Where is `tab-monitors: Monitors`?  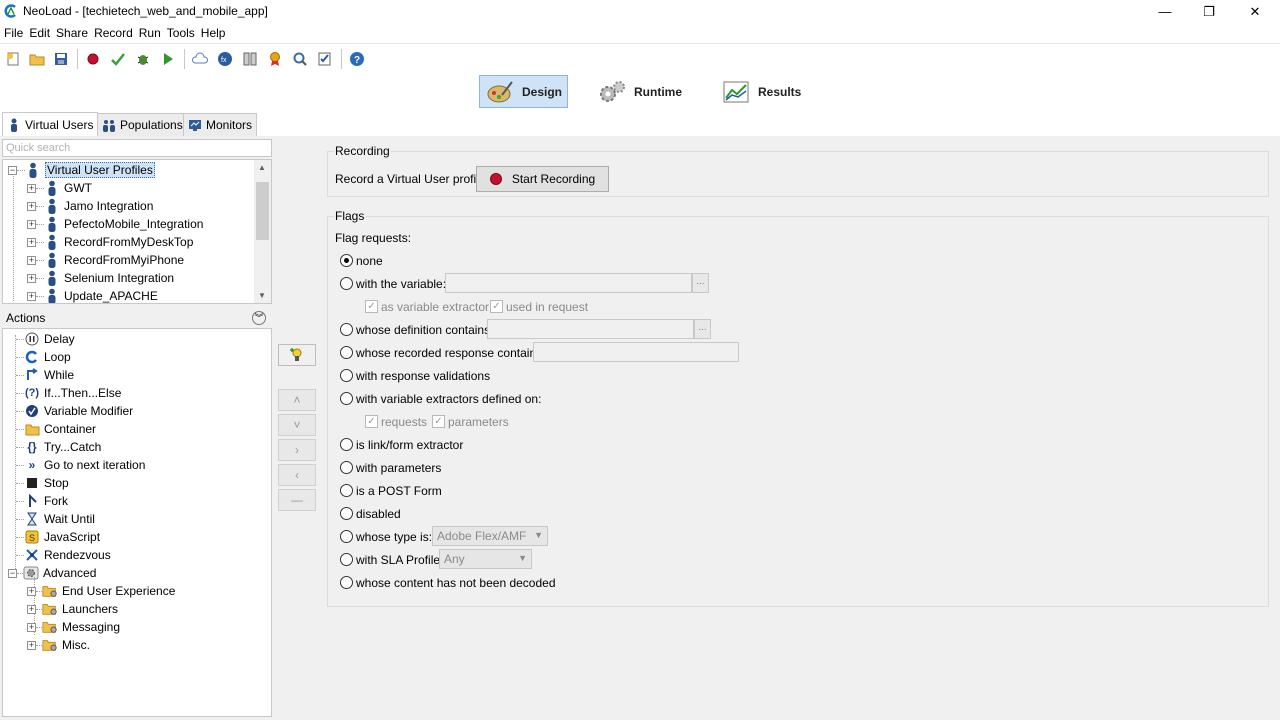 tab-monitors: Monitors is located at coordinates (220, 124).